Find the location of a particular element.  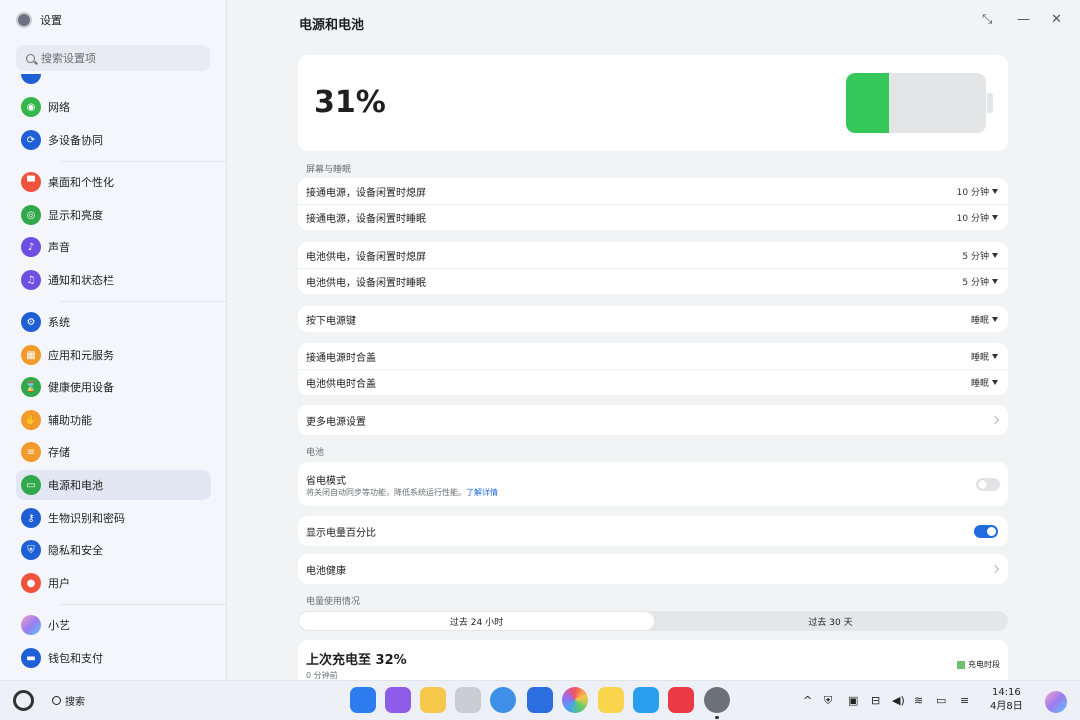

trash-icon is located at coordinates (468, 700).